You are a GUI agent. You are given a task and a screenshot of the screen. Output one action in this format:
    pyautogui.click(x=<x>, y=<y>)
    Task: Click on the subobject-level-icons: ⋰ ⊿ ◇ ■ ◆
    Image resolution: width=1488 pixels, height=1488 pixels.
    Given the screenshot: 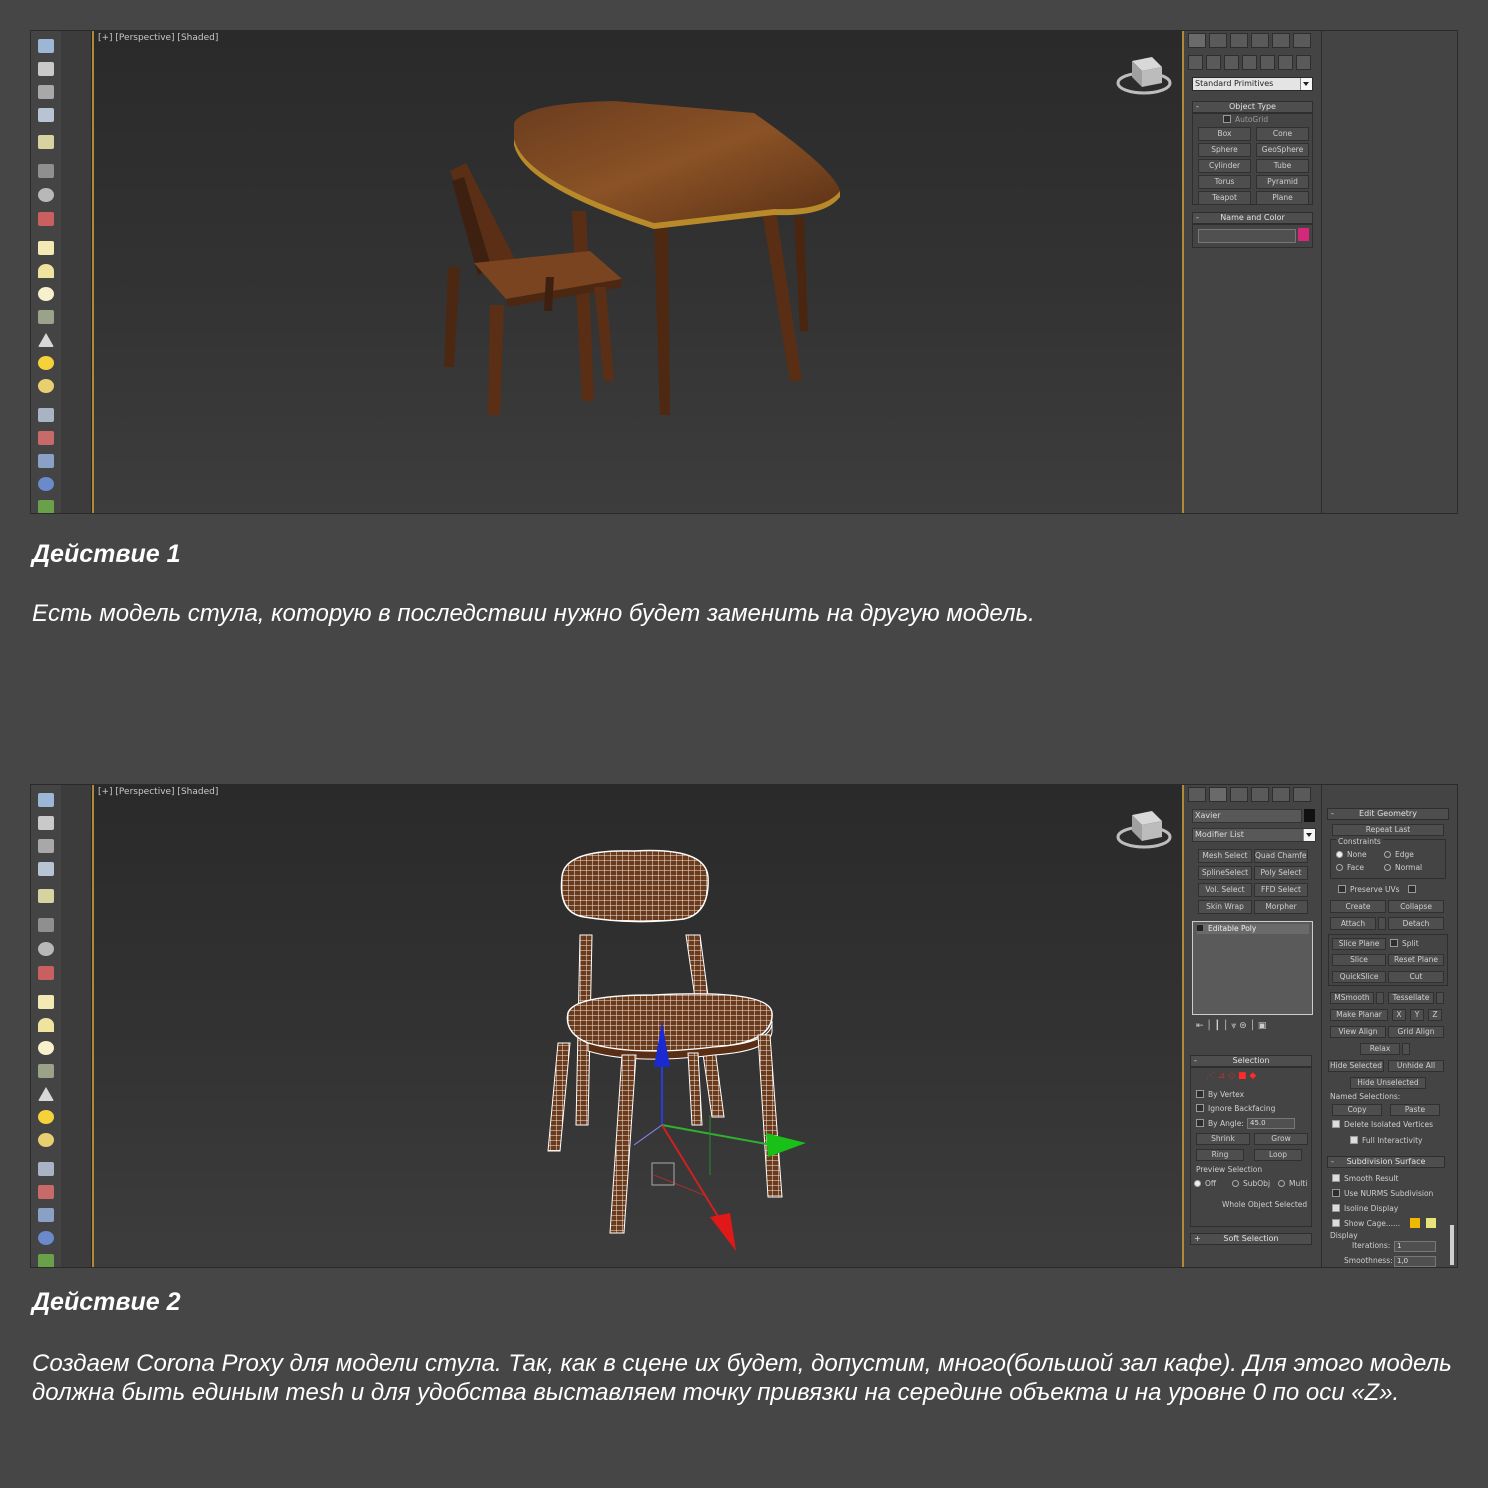 What is the action you would take?
    pyautogui.click(x=1231, y=1076)
    